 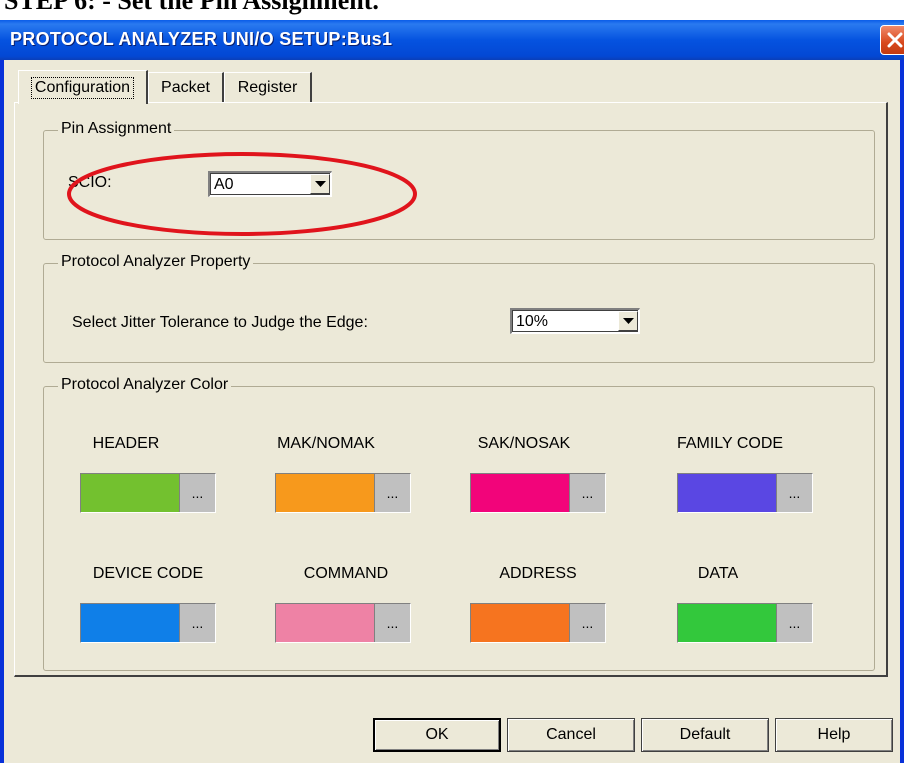 I want to click on color-swatch-header, so click(x=130, y=493).